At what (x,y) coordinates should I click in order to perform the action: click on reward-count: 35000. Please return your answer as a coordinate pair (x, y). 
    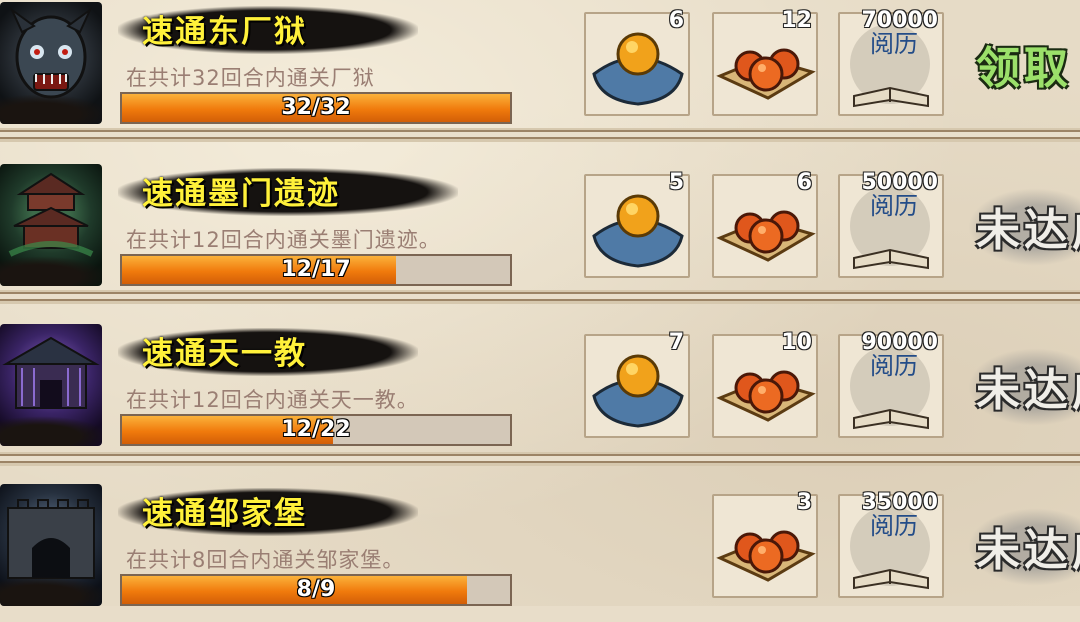
    Looking at the image, I should click on (899, 502).